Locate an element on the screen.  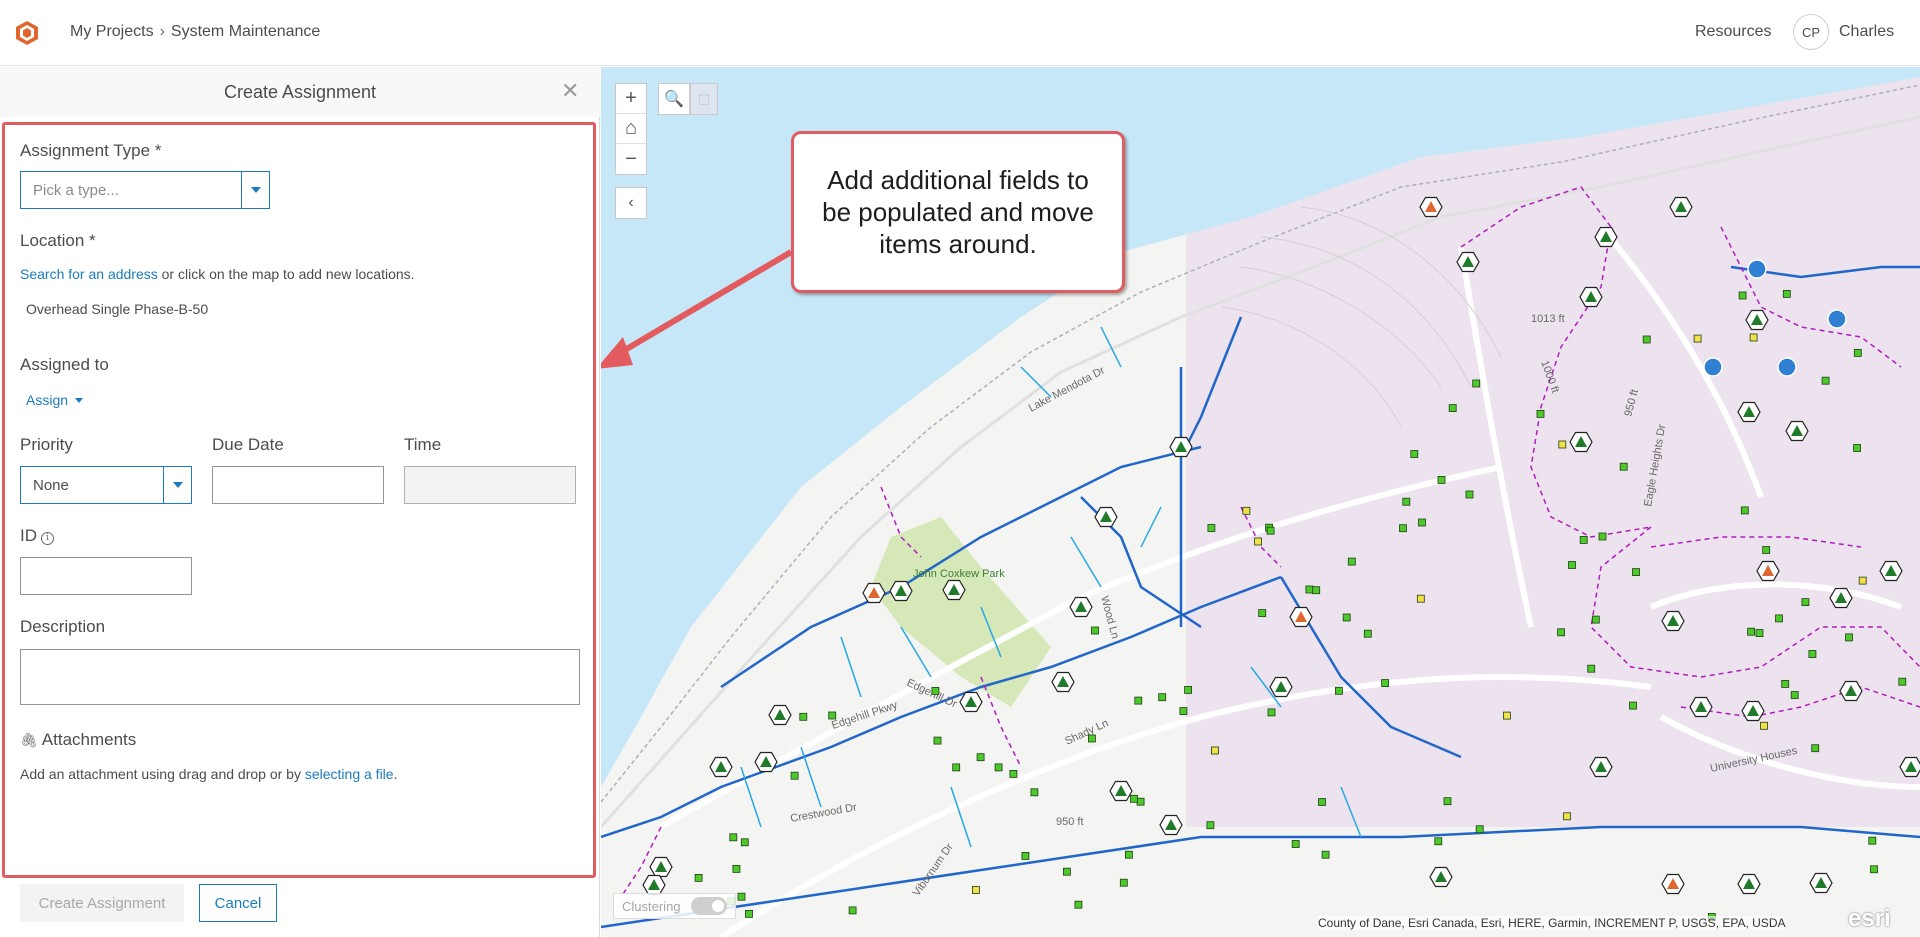
due-date-input is located at coordinates (298, 485).